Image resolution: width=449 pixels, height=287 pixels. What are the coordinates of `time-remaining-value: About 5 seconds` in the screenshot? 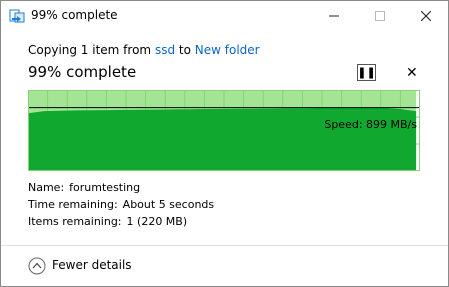 It's located at (168, 204).